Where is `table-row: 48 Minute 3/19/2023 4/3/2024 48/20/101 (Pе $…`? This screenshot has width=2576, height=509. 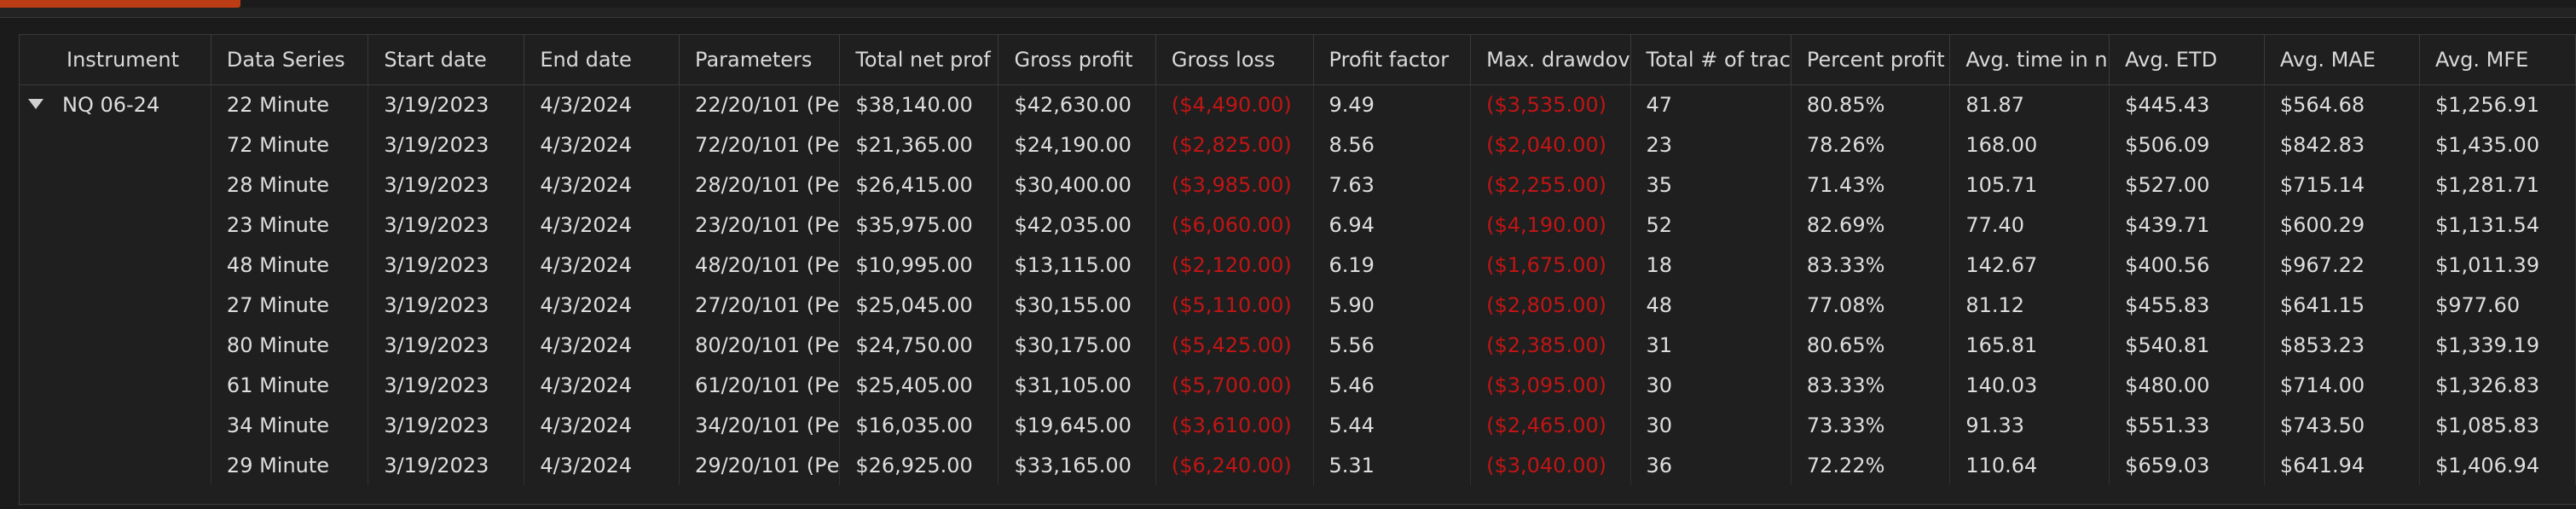 table-row: 48 Minute 3/19/2023 4/3/2024 48/20/101 (Pе $… is located at coordinates (1298, 265).